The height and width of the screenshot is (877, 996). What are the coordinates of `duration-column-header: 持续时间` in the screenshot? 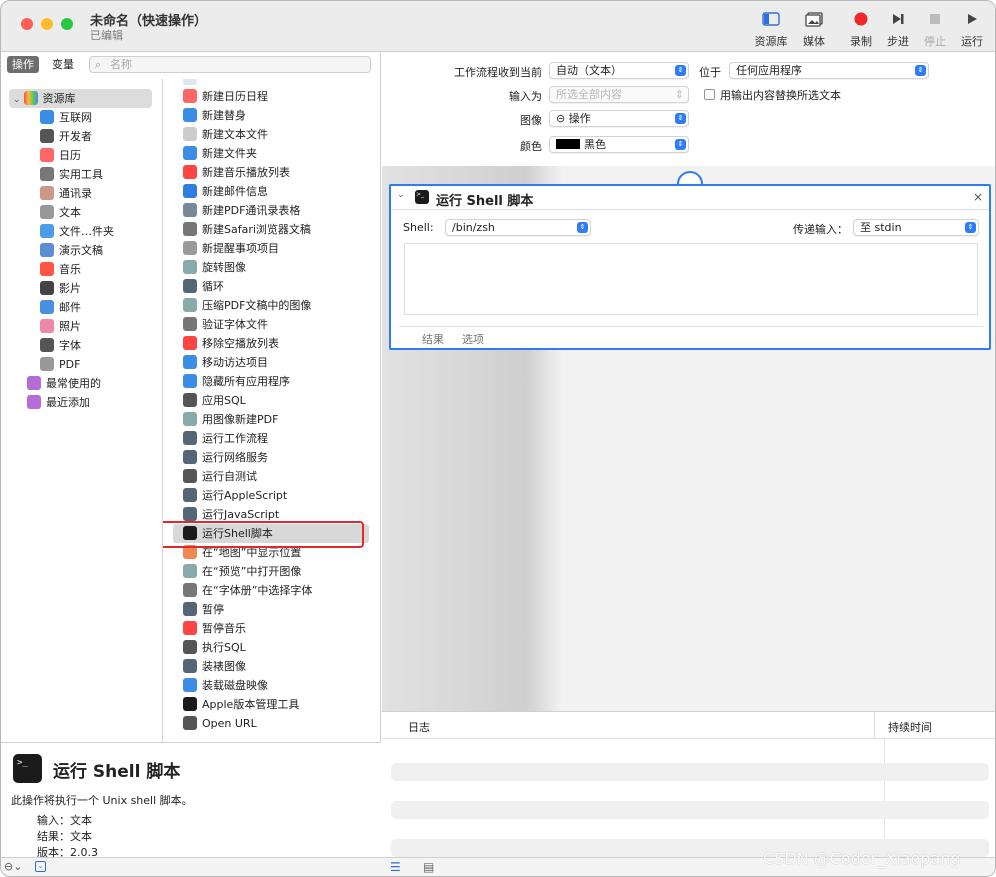 It's located at (910, 727).